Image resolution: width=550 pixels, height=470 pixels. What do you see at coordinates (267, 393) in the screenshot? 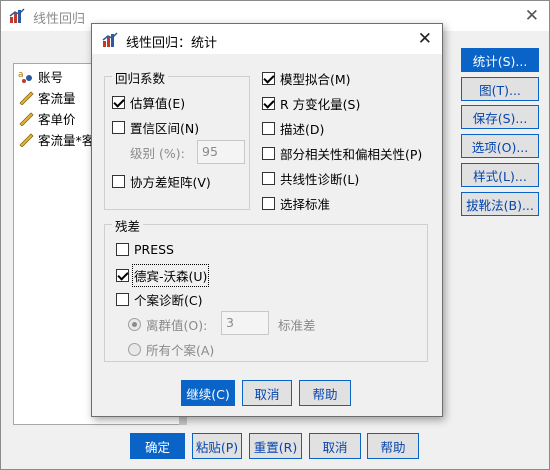
I see `dialog-cancel-button: 取消` at bounding box center [267, 393].